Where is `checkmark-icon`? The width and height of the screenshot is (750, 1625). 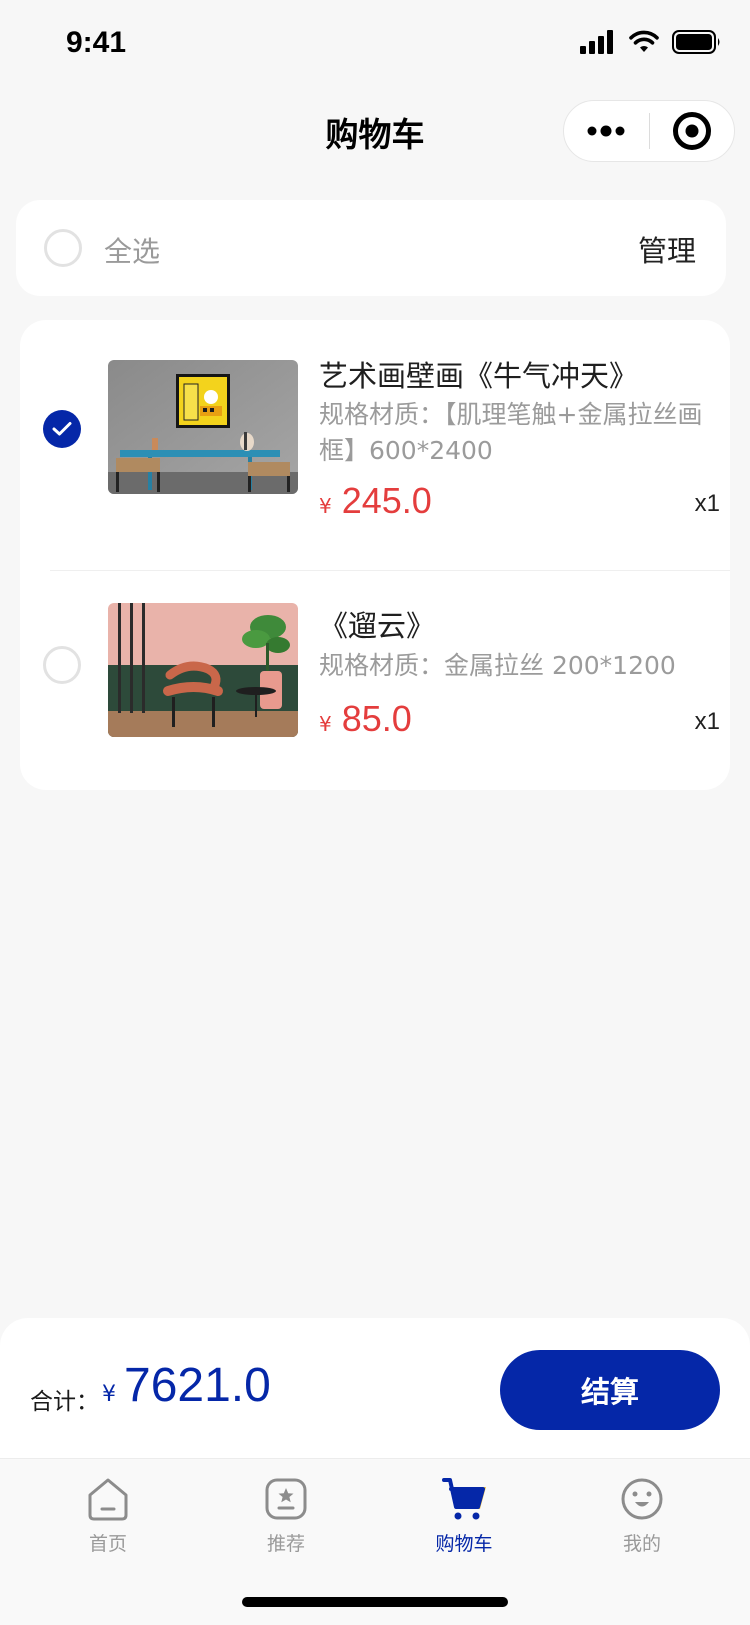 checkmark-icon is located at coordinates (62, 429).